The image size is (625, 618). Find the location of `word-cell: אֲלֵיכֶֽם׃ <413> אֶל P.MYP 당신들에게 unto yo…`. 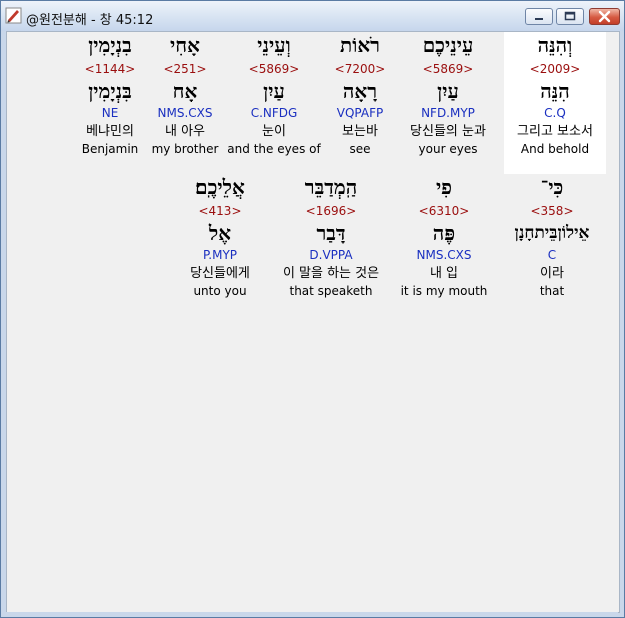

word-cell: אֲלֵיכֶֽם׃ <413> אֶל P.MYP 당신들에게 unto yo… is located at coordinates (220, 236).